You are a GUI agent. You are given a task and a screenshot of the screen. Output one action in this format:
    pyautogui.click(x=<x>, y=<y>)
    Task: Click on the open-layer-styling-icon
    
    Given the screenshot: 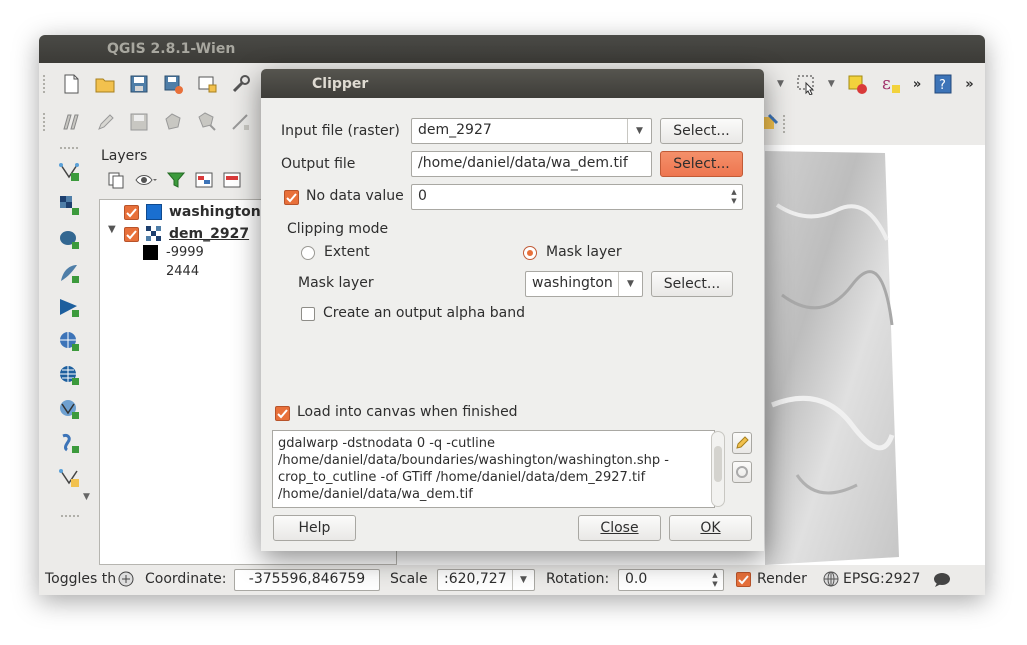 What is the action you would take?
    pyautogui.click(x=116, y=180)
    